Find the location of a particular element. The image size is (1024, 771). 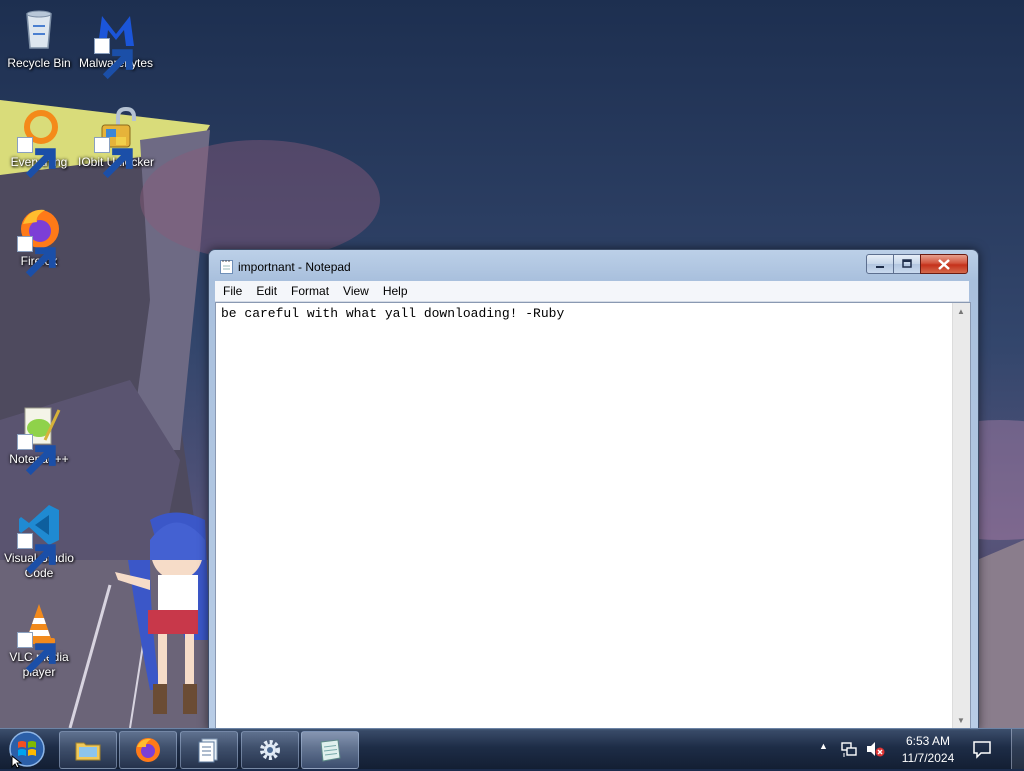

desktop-icon-recycle-bin: Recycle Bin is located at coordinates (39, 38).